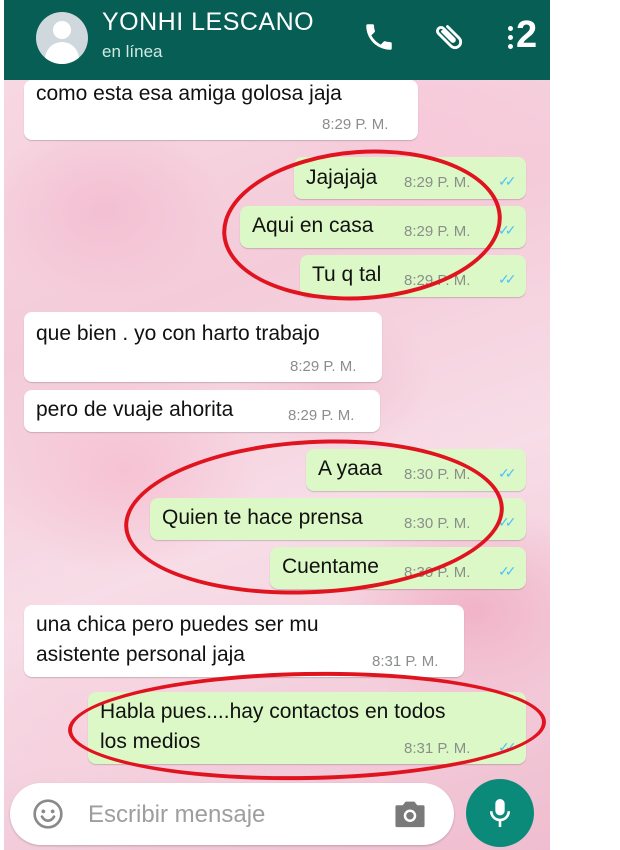 The width and height of the screenshot is (620, 850). I want to click on message-text: Quien te hace prensa, so click(262, 517).